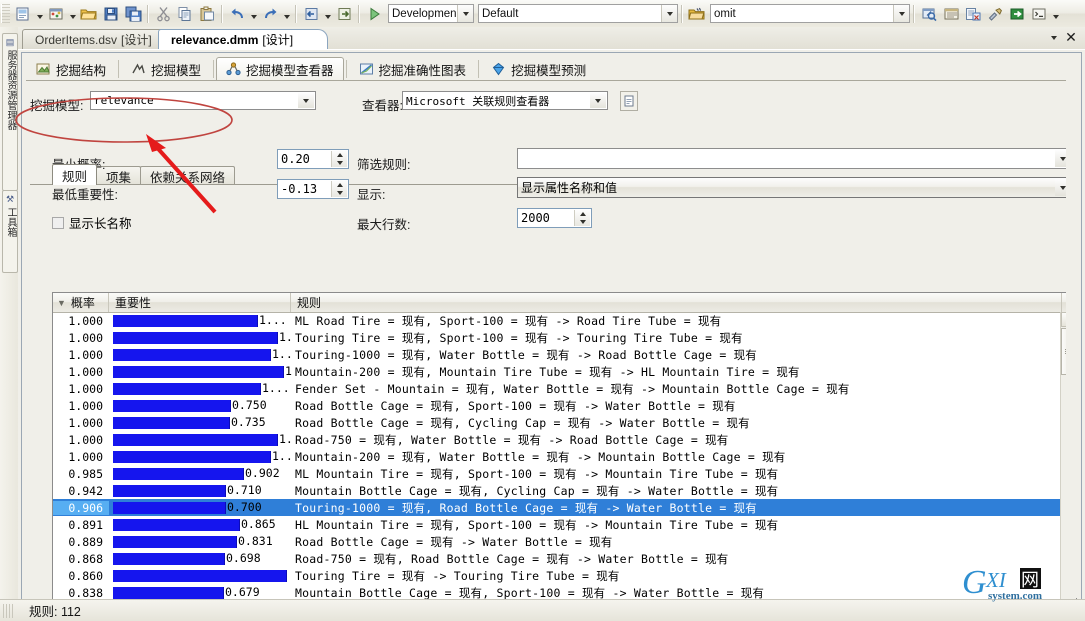 This screenshot has height=621, width=1085. I want to click on viewer-combo: Microsoft 关联规则查看器, so click(505, 100).